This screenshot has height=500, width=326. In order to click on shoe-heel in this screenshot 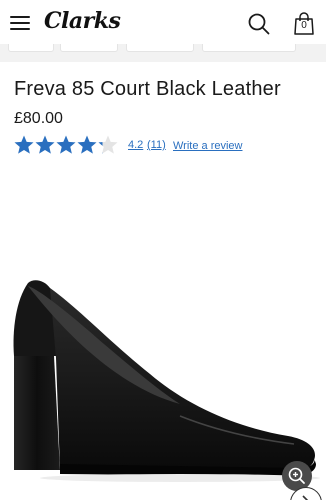, I will do `click(37, 413)`.